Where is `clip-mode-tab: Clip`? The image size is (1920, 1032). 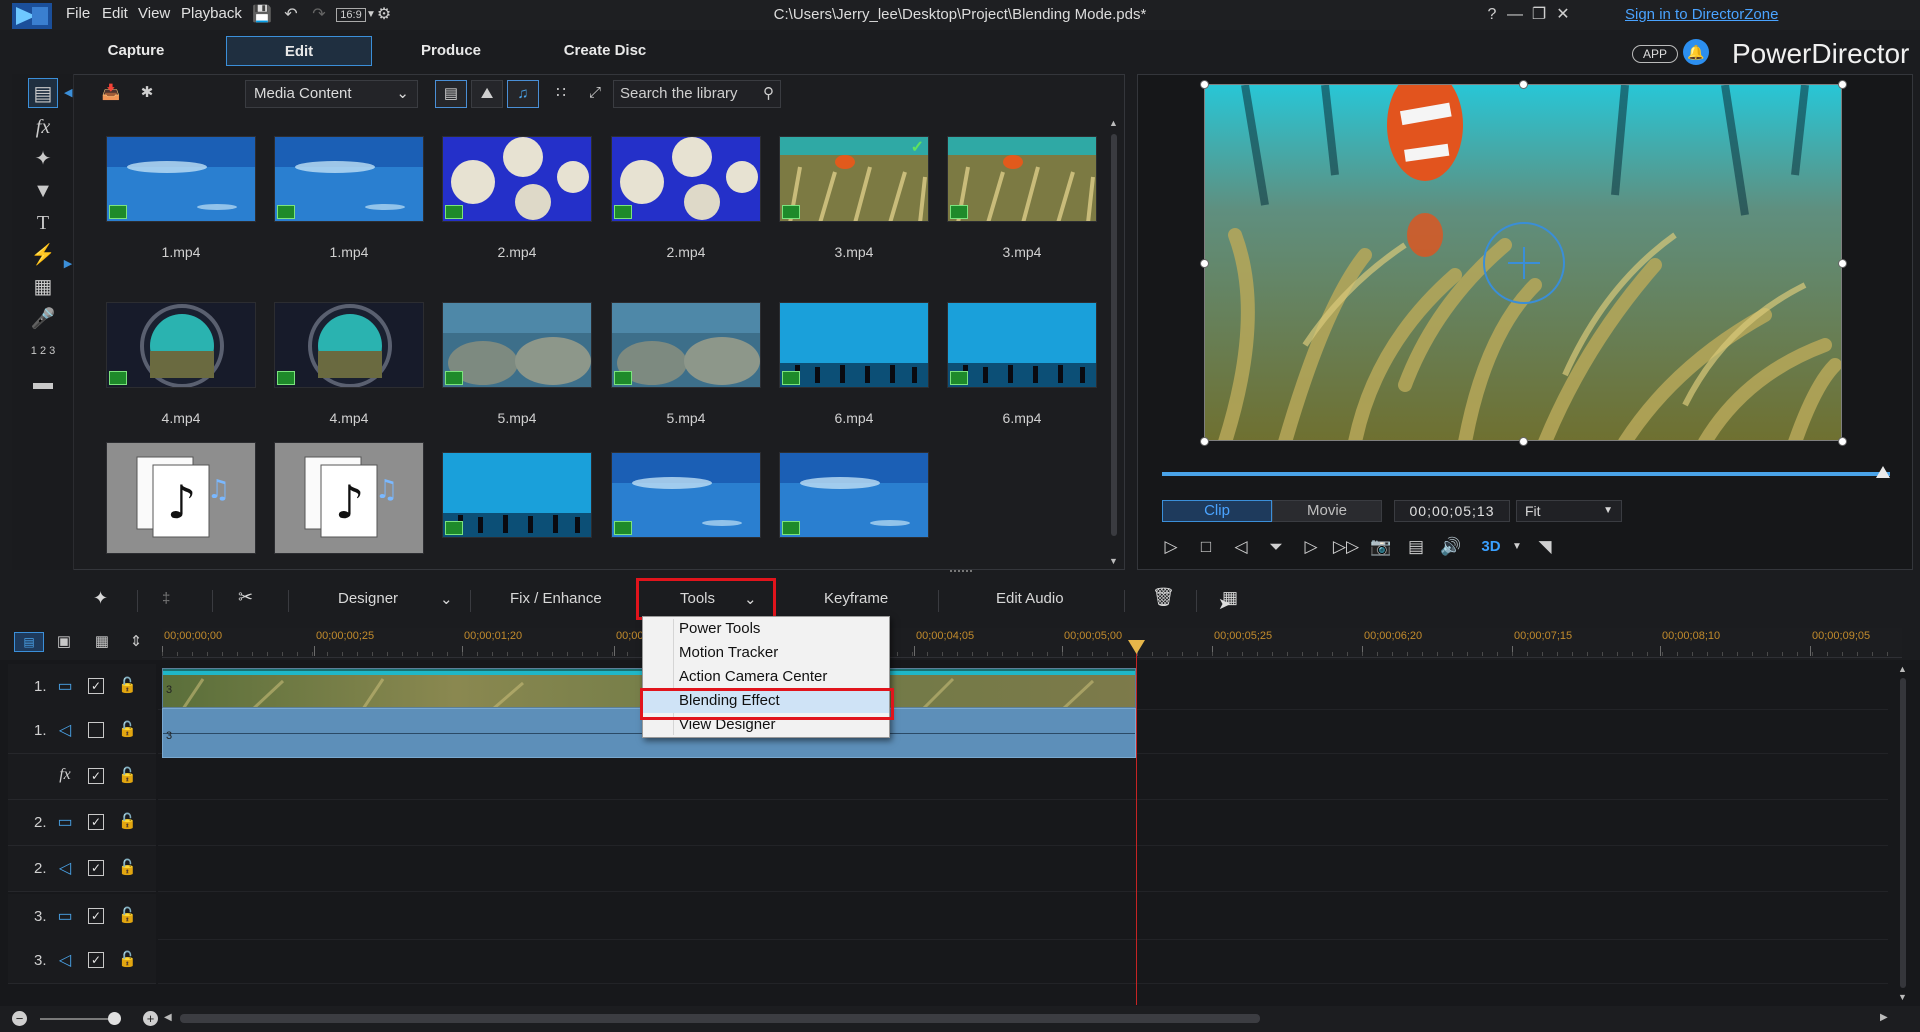
clip-mode-tab: Clip is located at coordinates (1217, 511).